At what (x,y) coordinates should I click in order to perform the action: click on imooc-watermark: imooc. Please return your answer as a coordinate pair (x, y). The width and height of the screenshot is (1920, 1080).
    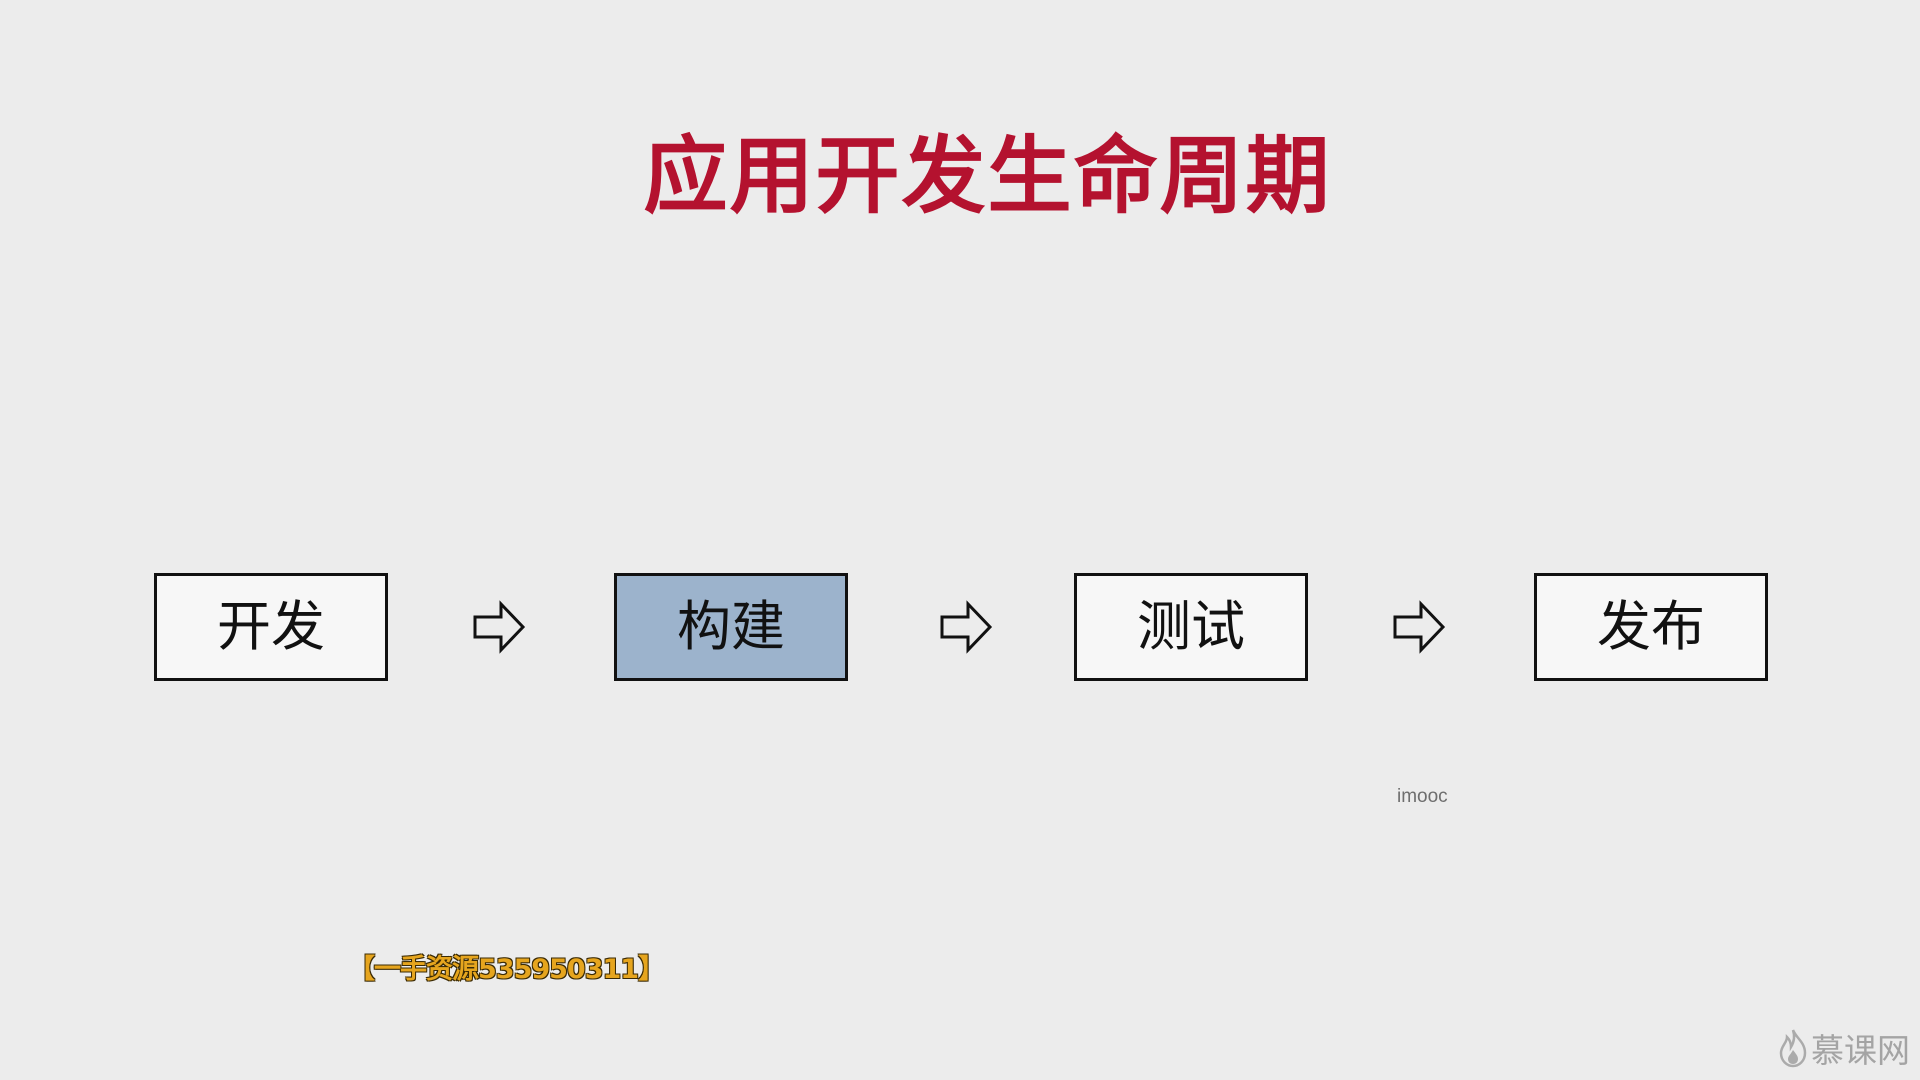
    Looking at the image, I should click on (1422, 796).